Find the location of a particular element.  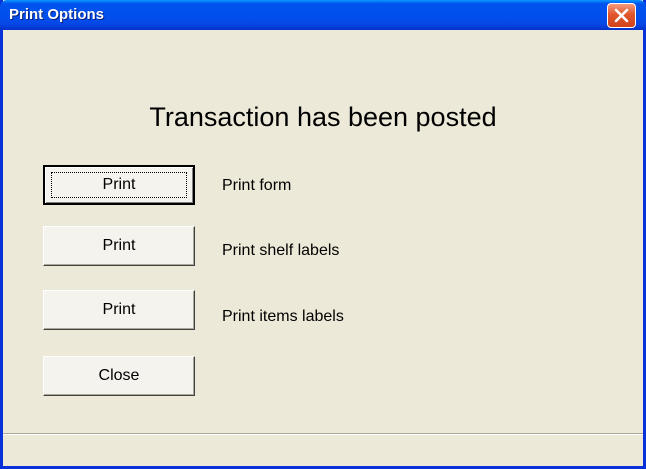

title-bar: Print Options is located at coordinates (323, 15).